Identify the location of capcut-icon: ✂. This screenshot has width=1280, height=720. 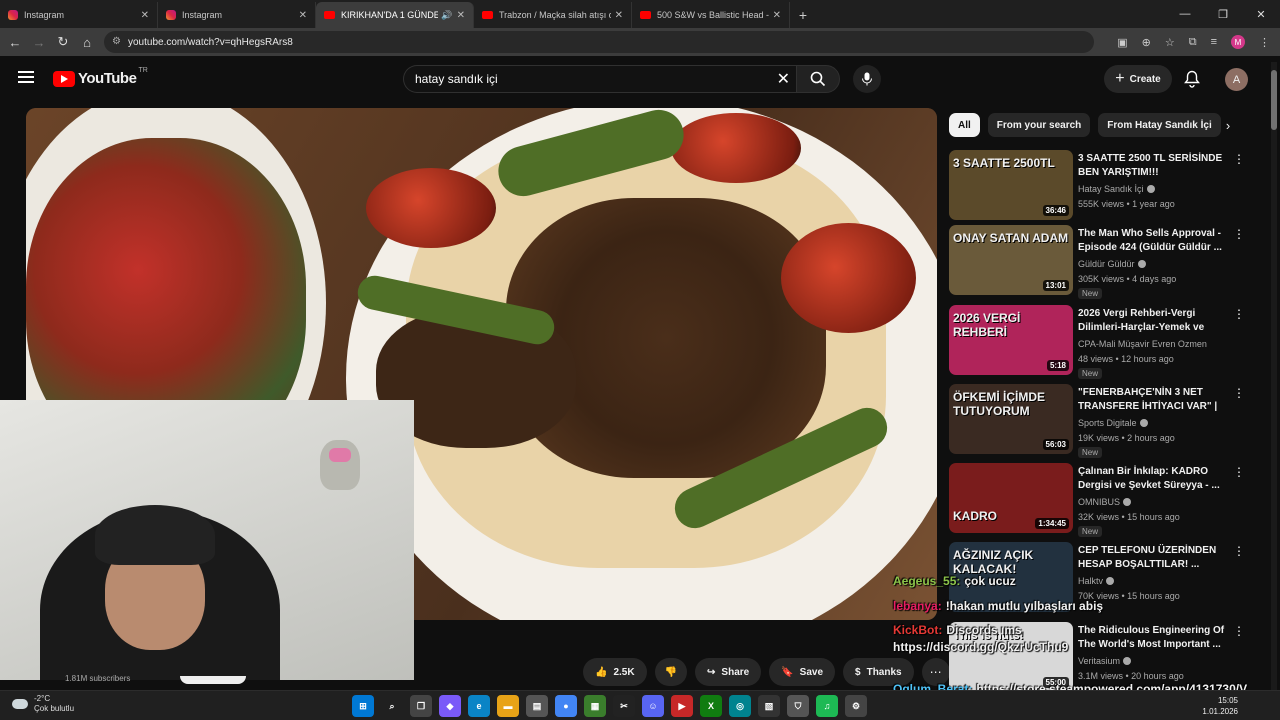
(624, 706).